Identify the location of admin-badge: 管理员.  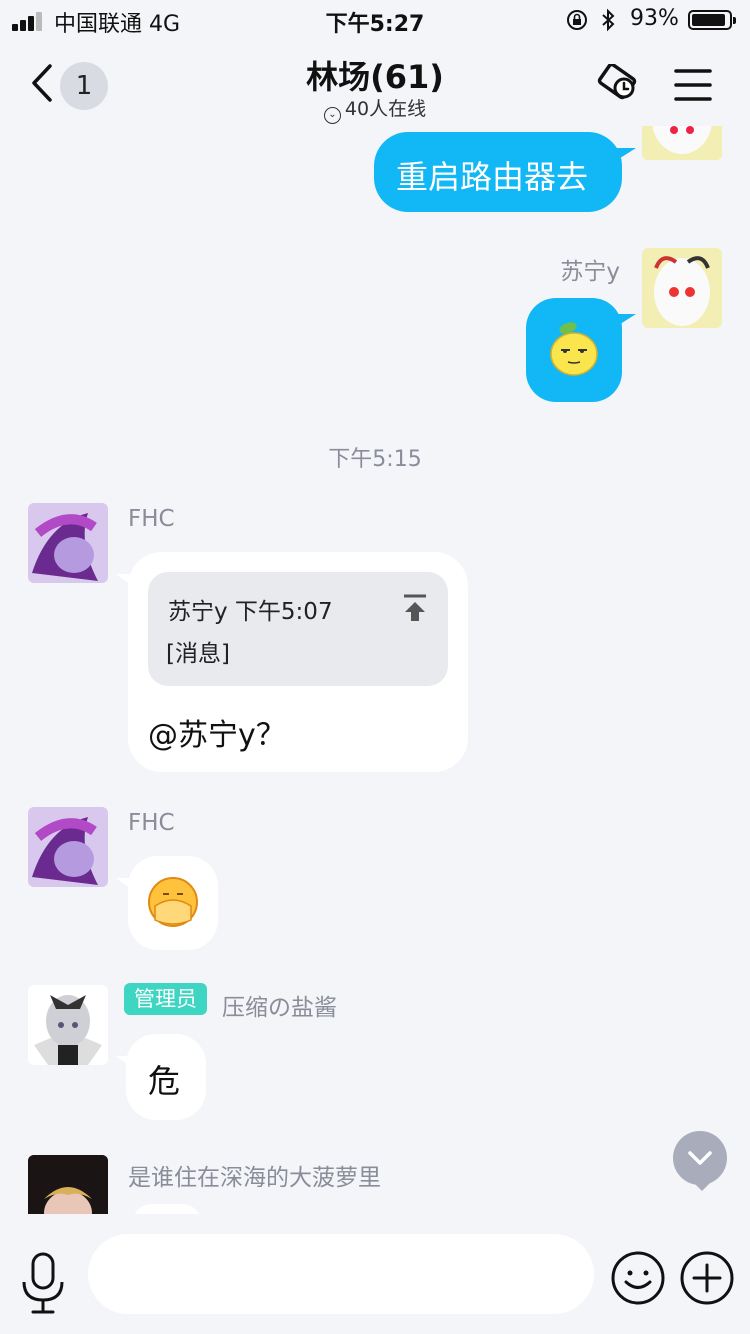
(165, 999).